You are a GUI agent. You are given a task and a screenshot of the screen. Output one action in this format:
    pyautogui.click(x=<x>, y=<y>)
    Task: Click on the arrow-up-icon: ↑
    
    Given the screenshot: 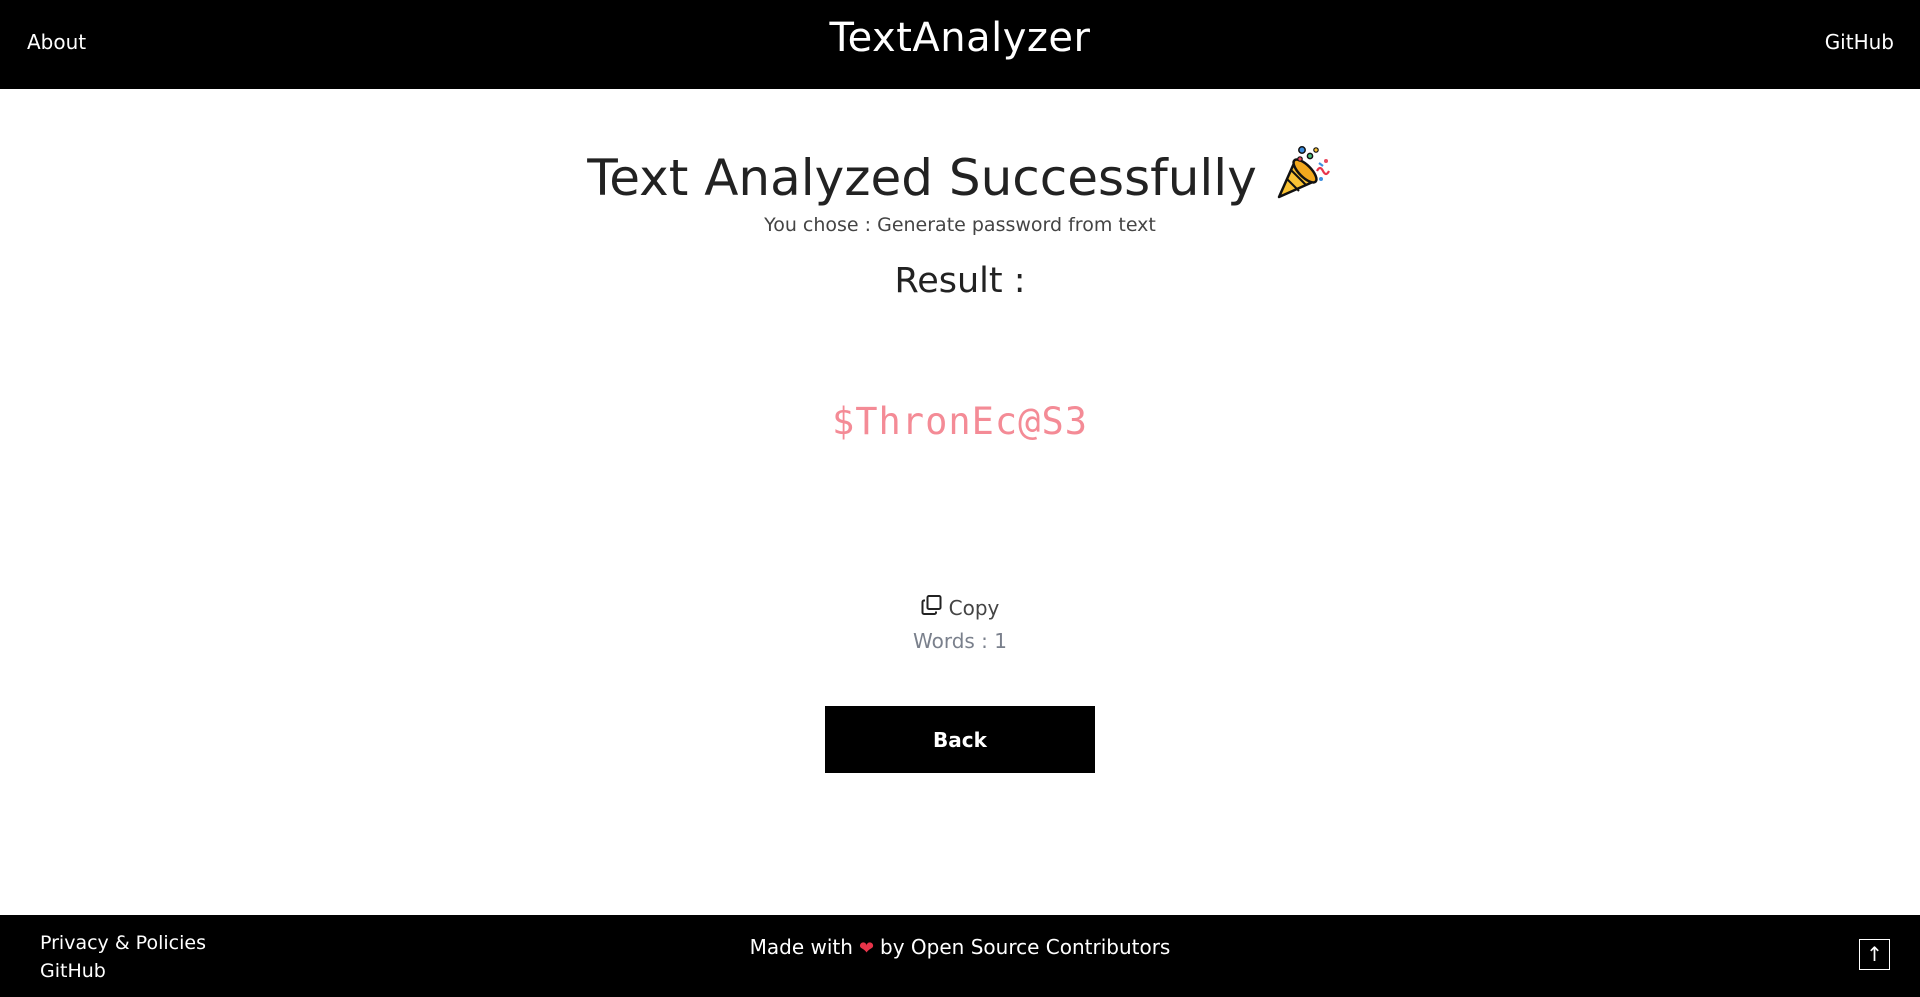 What is the action you would take?
    pyautogui.click(x=1874, y=954)
    